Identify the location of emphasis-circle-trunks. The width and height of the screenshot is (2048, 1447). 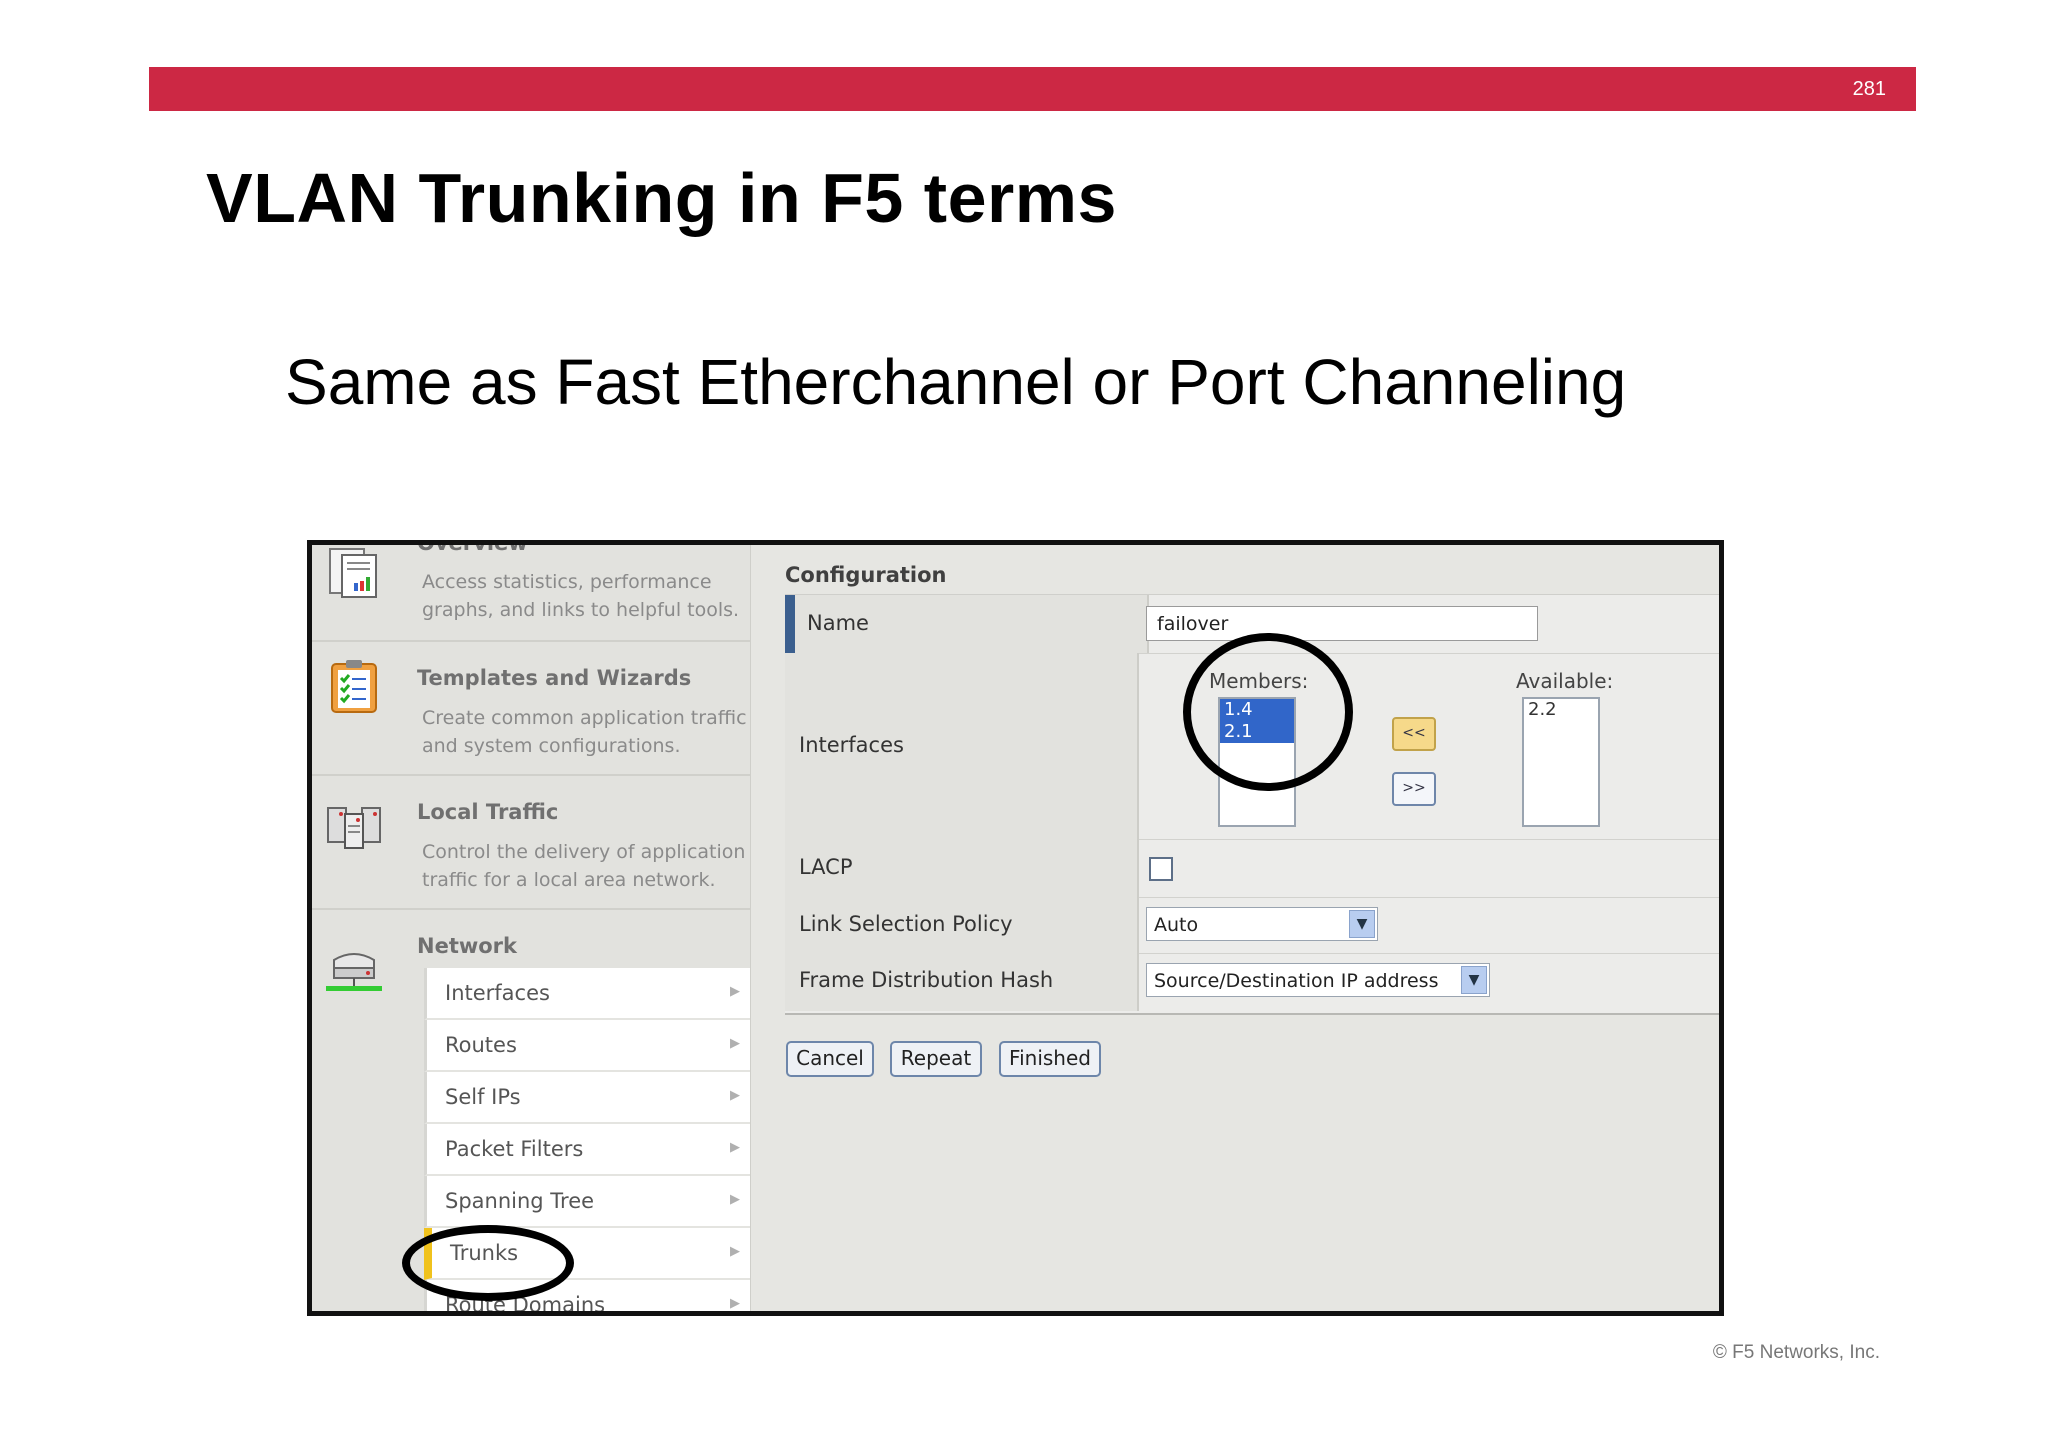
(488, 1263).